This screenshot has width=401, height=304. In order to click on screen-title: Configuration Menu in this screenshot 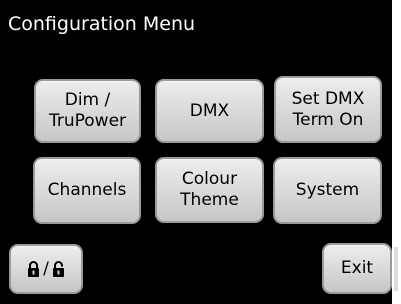, I will do `click(102, 24)`.